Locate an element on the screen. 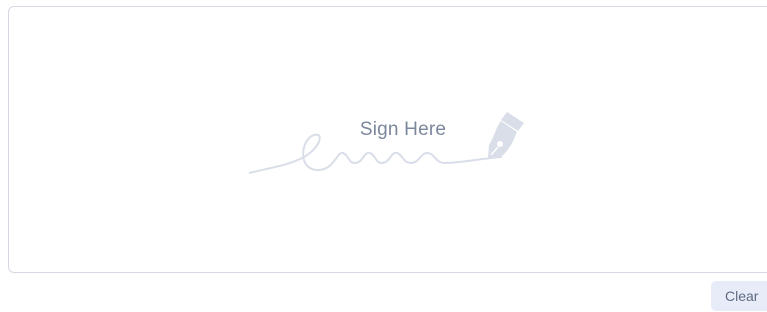 The image size is (767, 312). sign-here-label: Sign Here is located at coordinates (403, 129).